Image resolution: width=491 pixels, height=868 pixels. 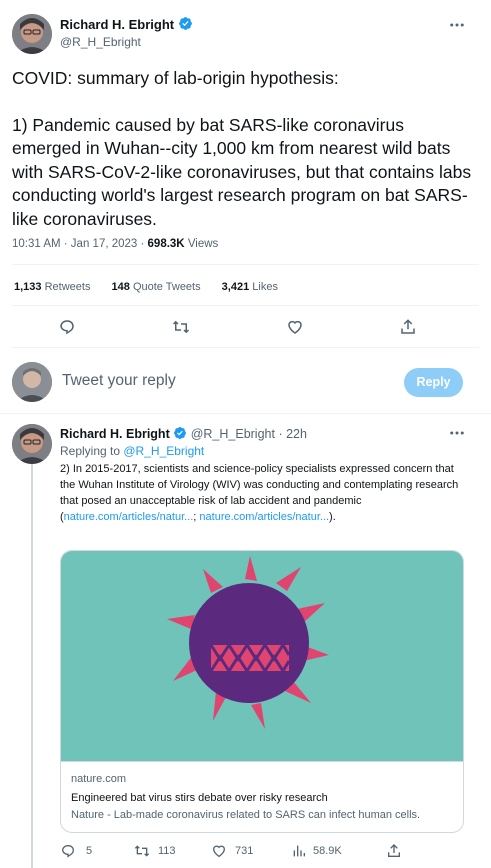 What do you see at coordinates (327, 851) in the screenshot?
I see `views-count-reply: 58.9K` at bounding box center [327, 851].